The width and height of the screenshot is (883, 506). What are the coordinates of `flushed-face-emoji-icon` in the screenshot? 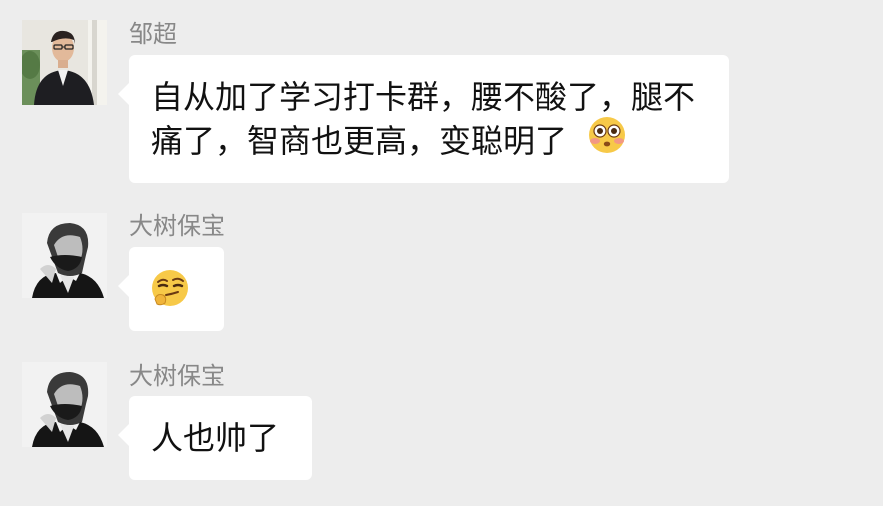 It's located at (607, 140).